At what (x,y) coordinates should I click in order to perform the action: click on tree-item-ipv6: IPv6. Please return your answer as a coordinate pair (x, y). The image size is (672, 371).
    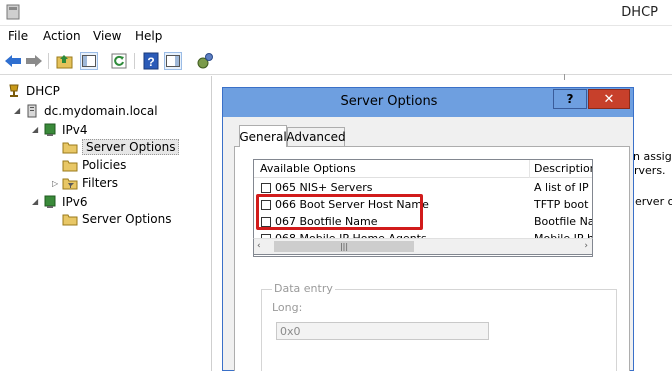
    Looking at the image, I should click on (65, 201).